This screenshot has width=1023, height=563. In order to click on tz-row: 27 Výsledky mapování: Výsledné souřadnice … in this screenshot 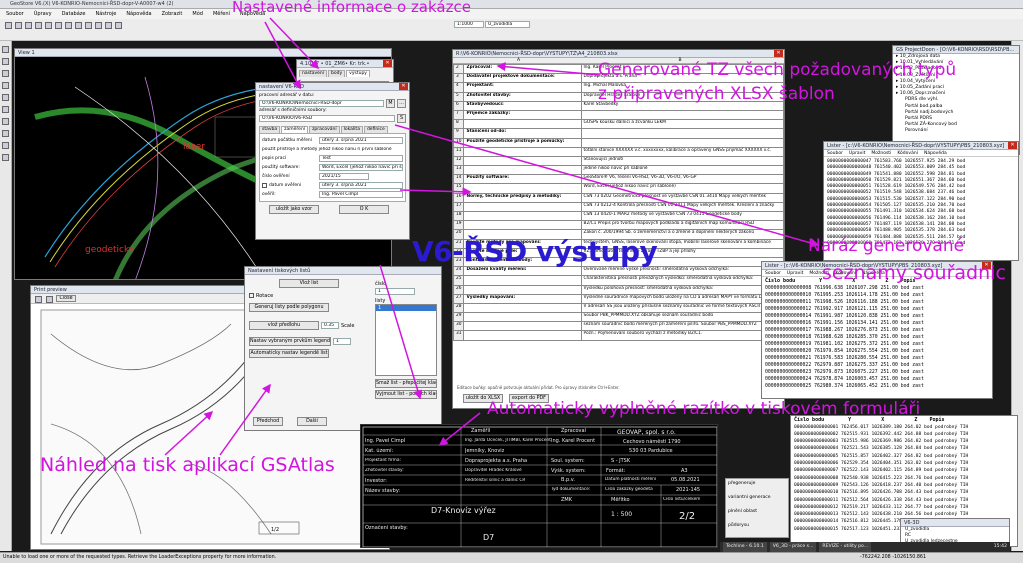, I will do `click(618, 298)`.